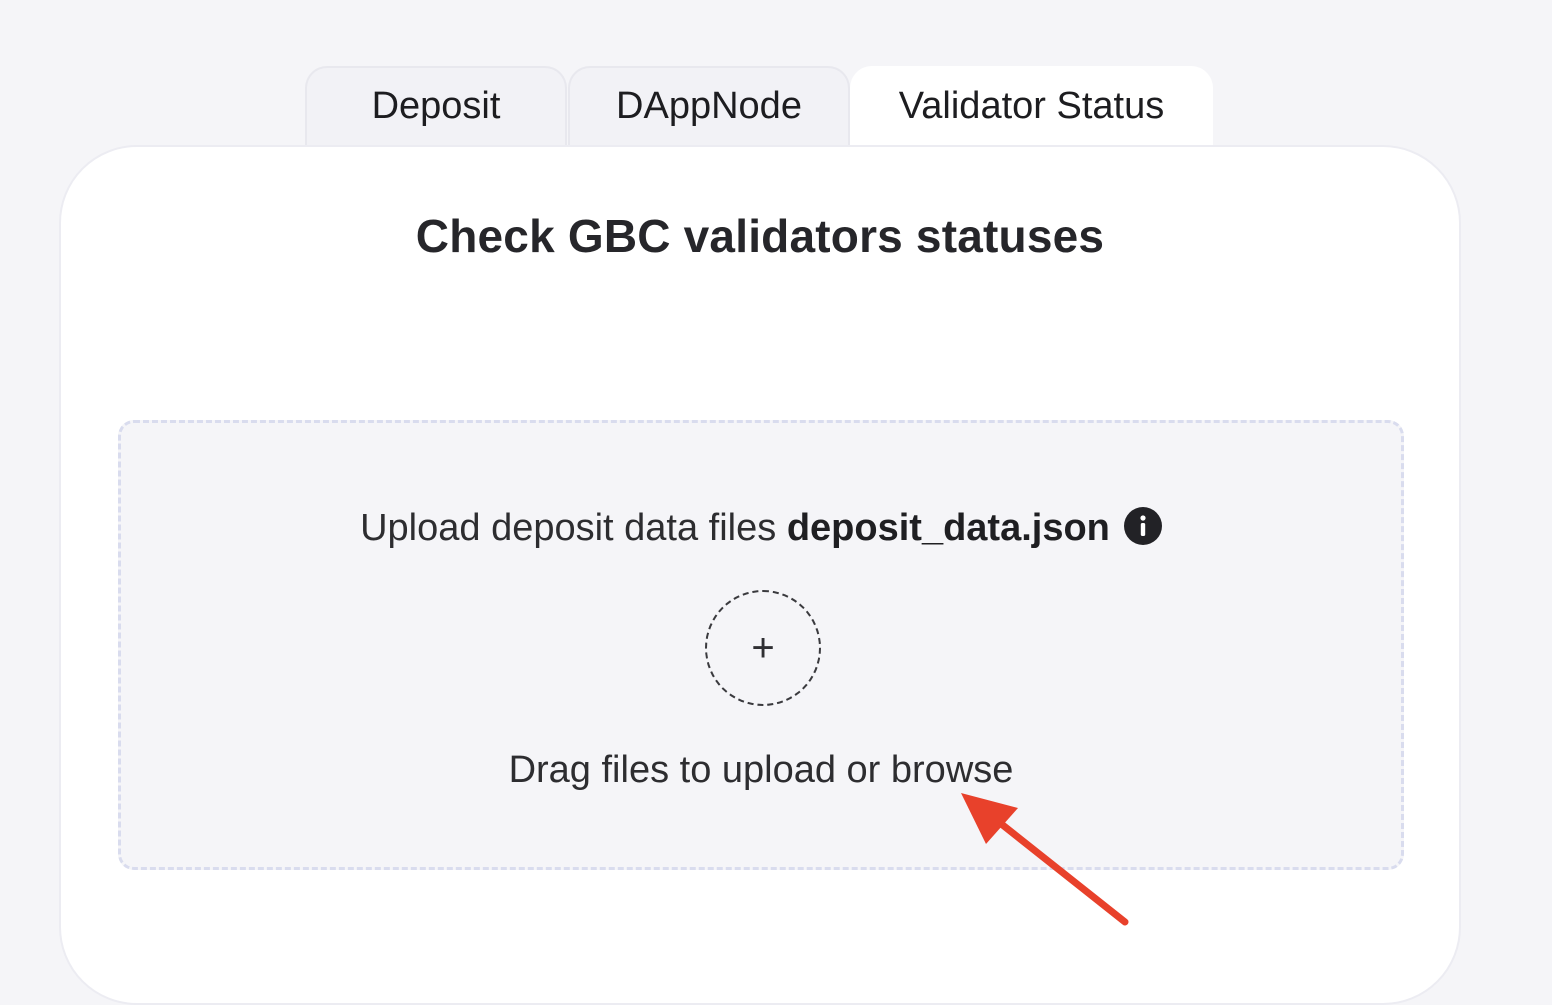 This screenshot has width=1552, height=1005. What do you see at coordinates (761, 770) in the screenshot?
I see `drag-or-browse-text: Drag files to upload or browse` at bounding box center [761, 770].